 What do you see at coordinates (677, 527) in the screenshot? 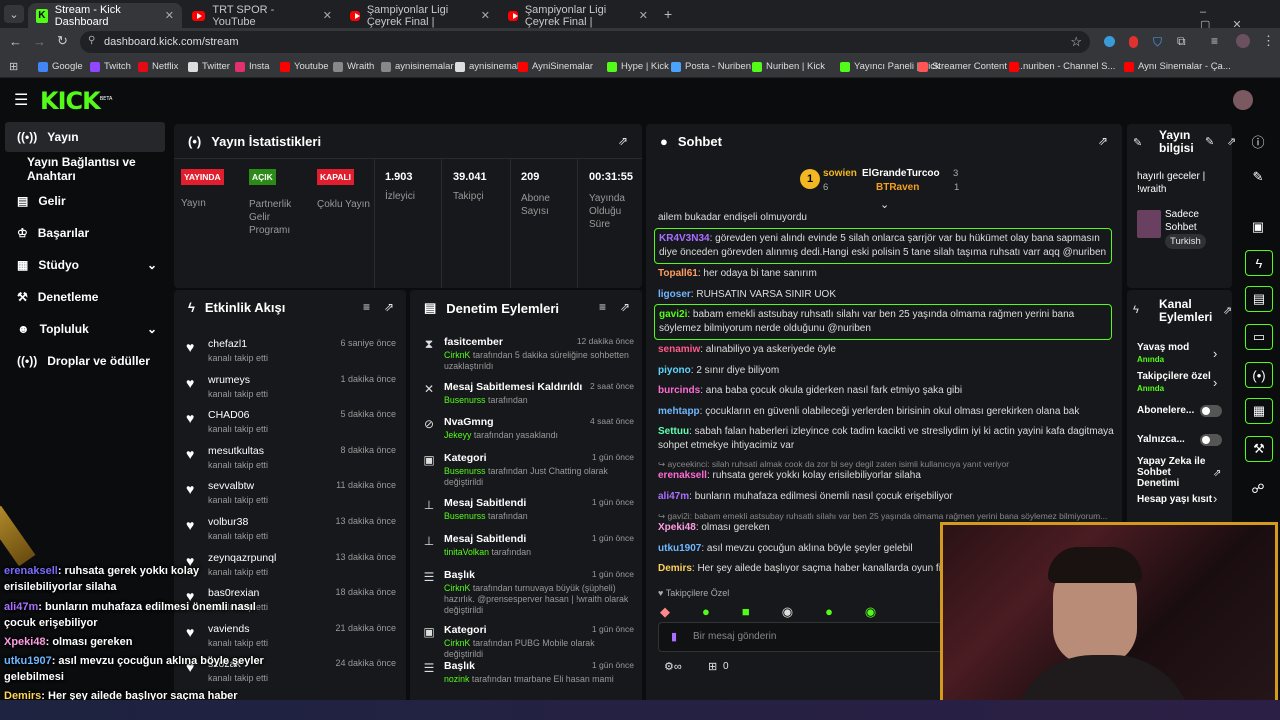
I see `chat-username: Xpeki48` at bounding box center [677, 527].